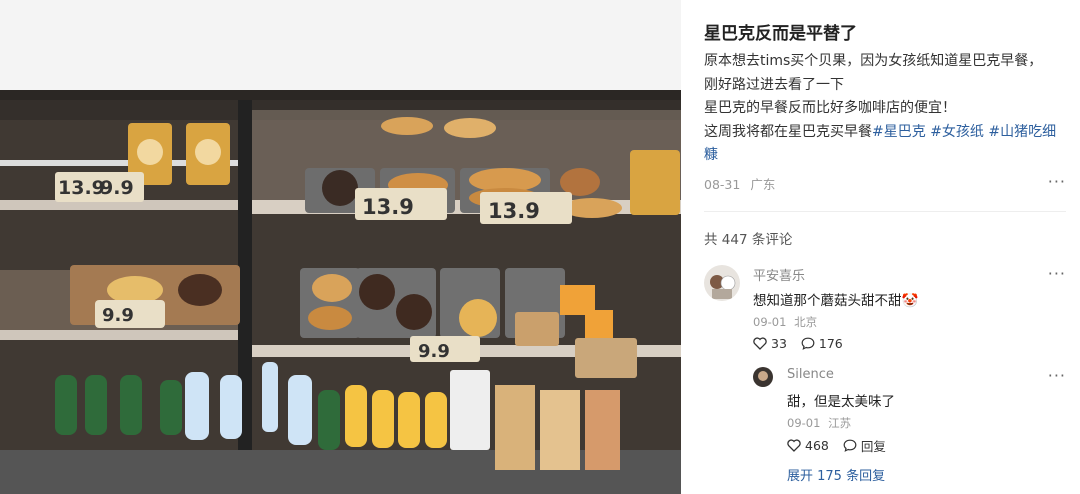  I want to click on post-body-text: 这周我将都在星巴克买早餐, so click(788, 131).